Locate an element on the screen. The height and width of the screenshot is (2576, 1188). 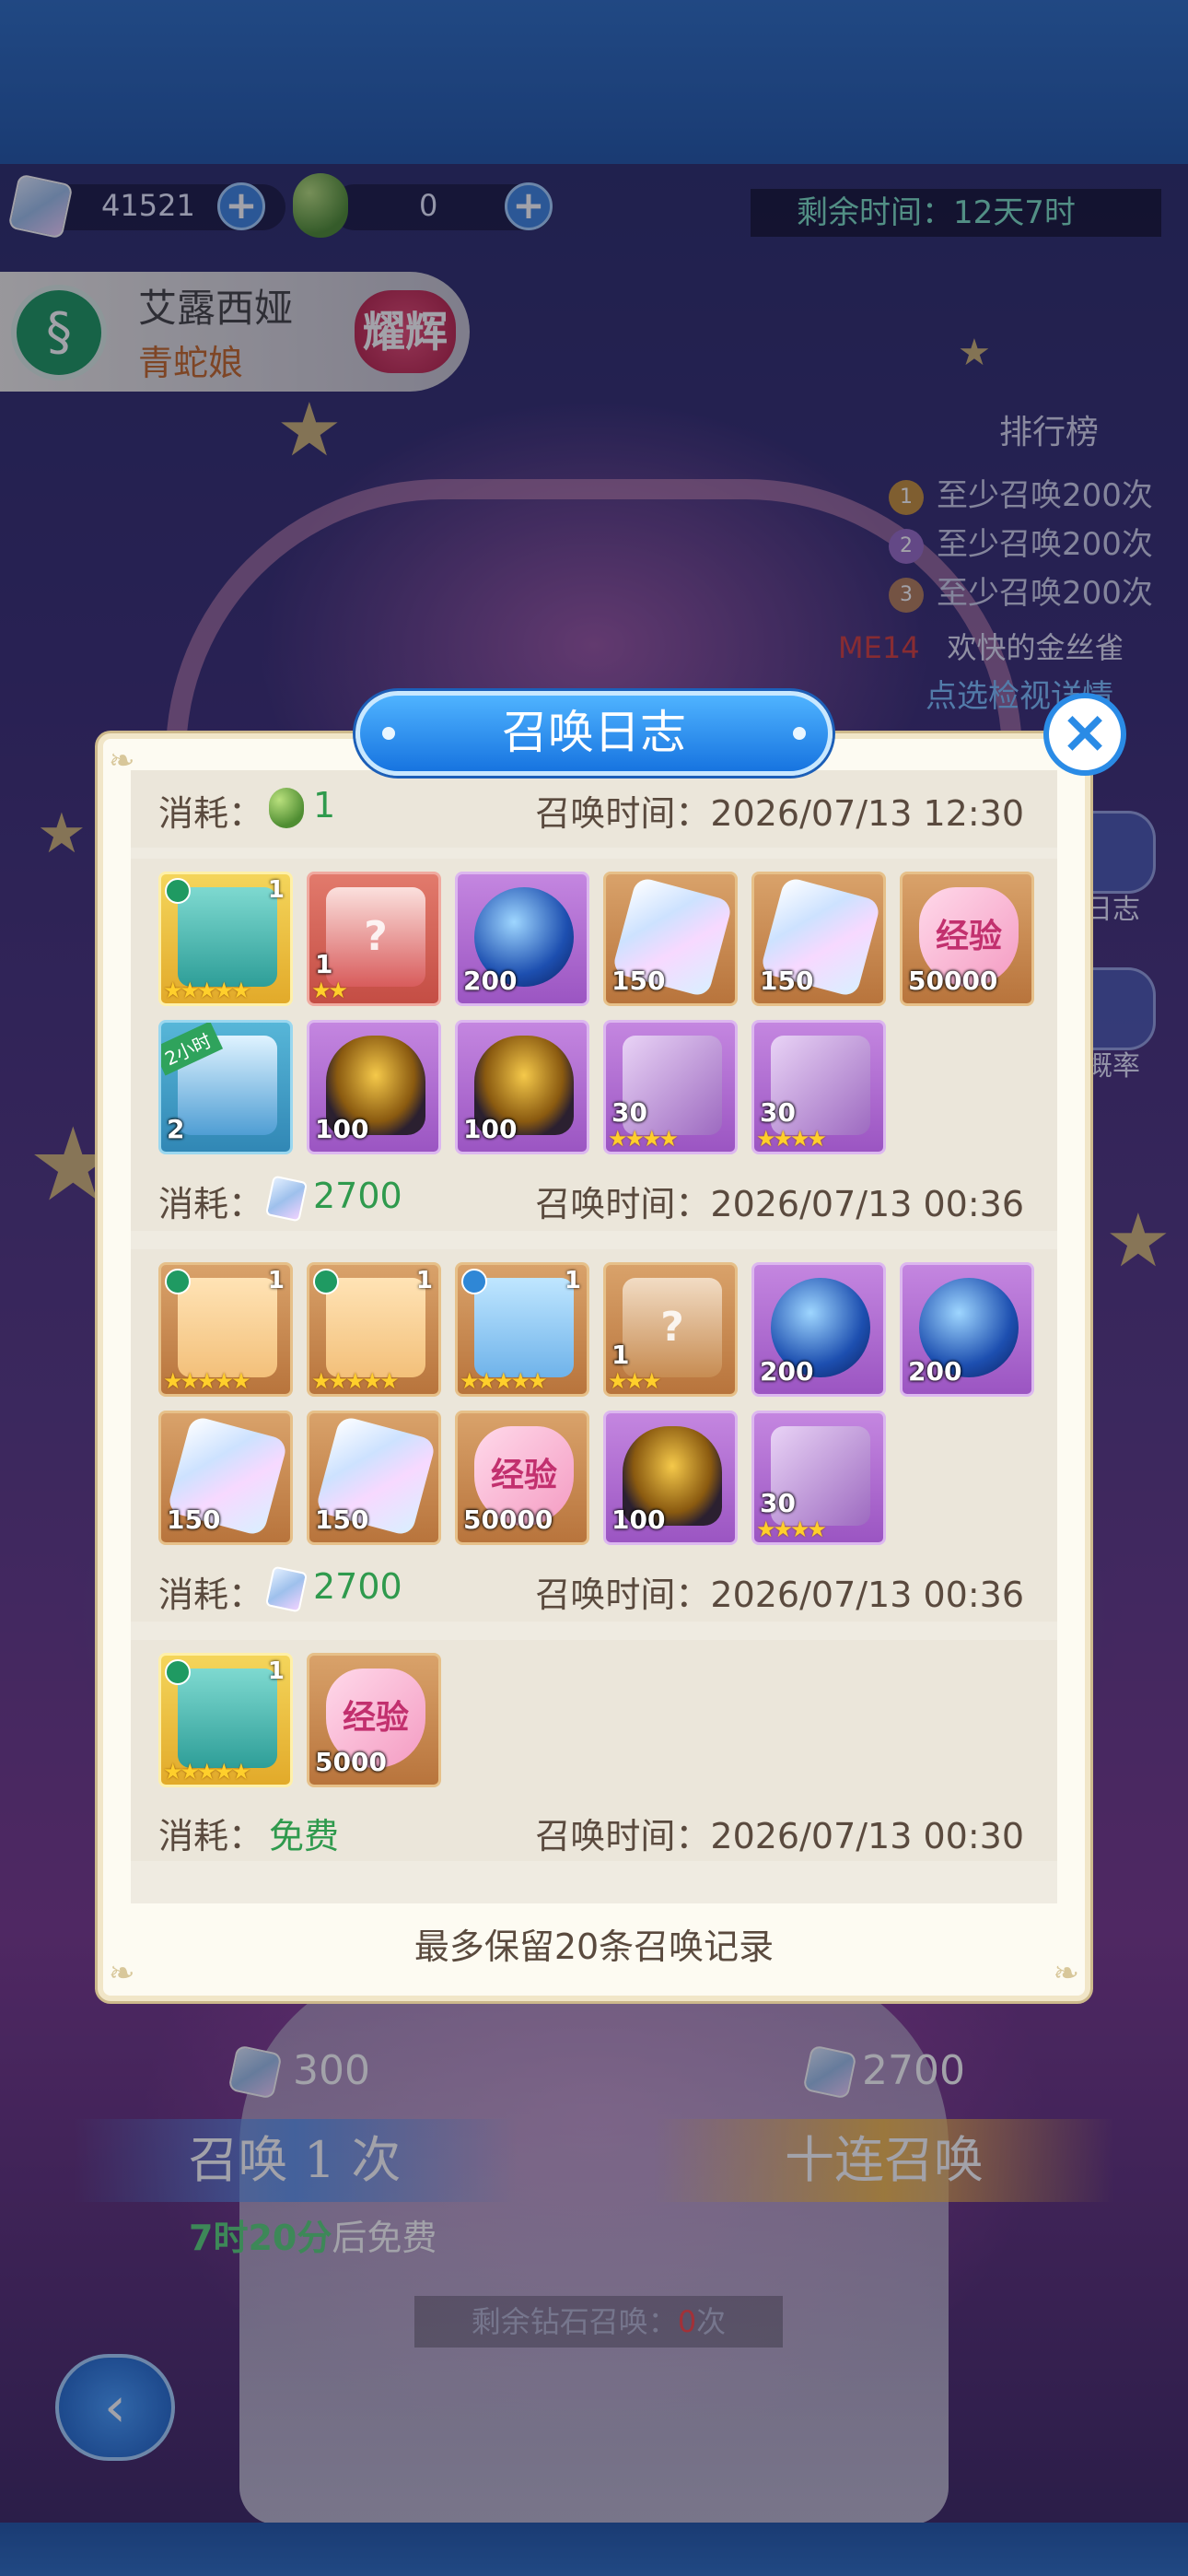
dialog-title-text: 召唤日志 is located at coordinates (594, 732).